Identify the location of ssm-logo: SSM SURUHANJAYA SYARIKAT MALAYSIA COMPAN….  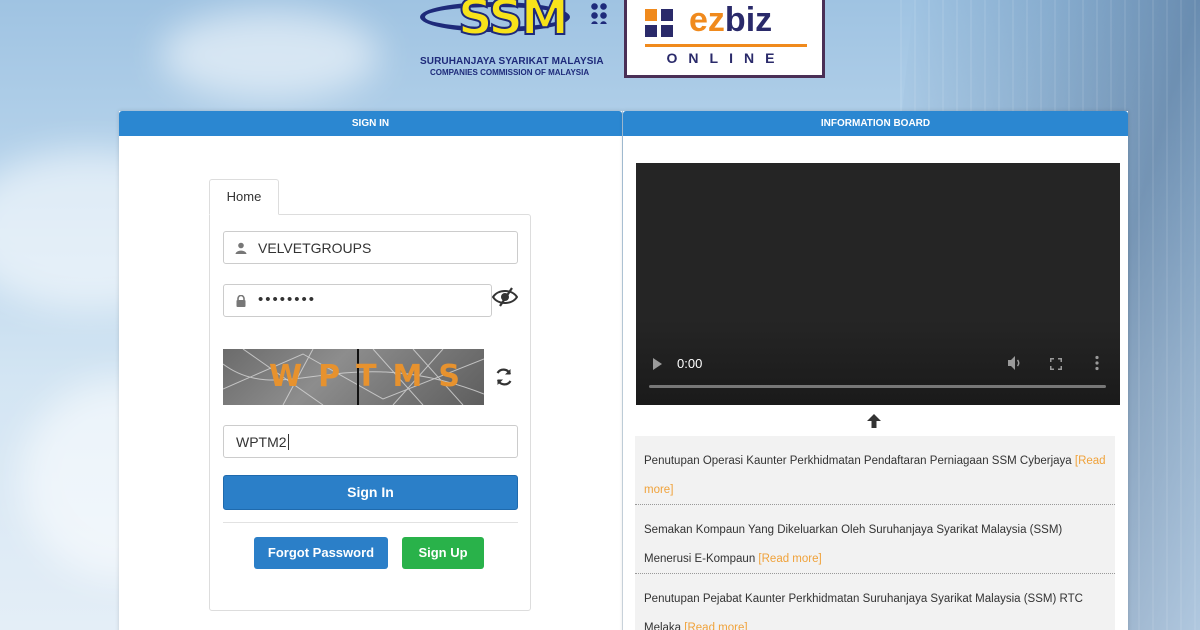
(520, 41).